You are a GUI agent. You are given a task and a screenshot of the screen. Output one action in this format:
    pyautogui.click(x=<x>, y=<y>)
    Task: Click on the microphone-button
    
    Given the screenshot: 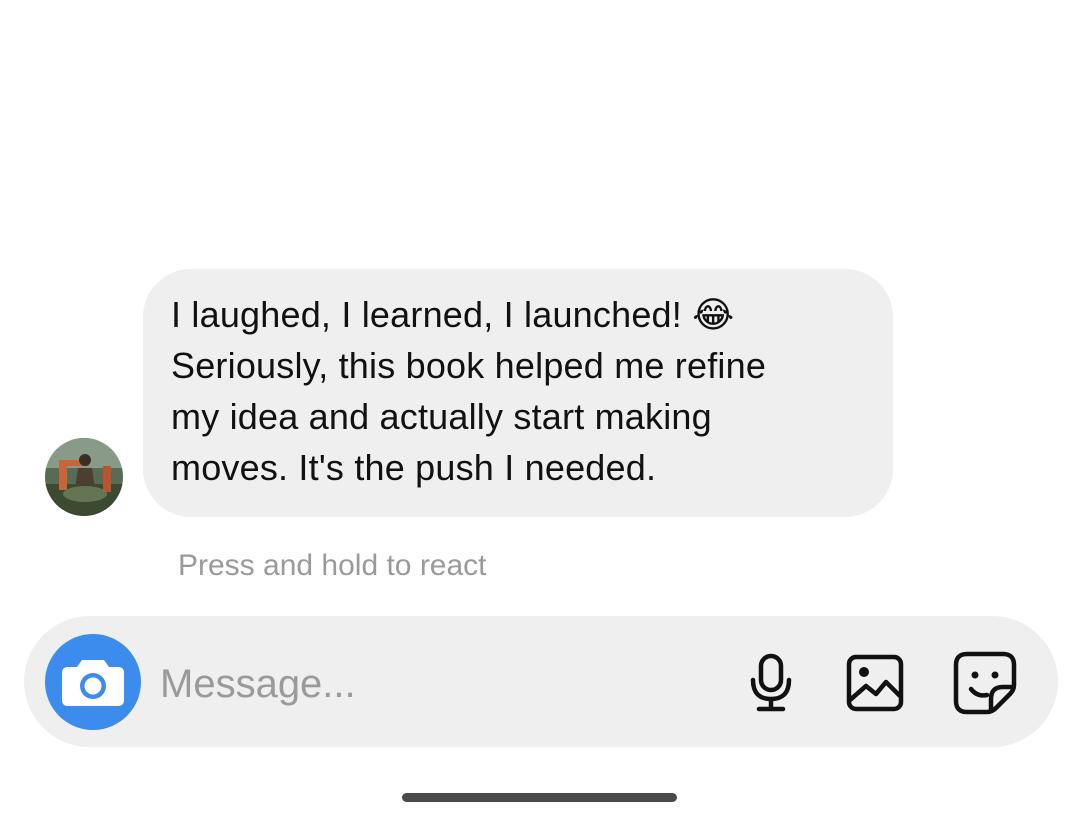 What is the action you would take?
    pyautogui.click(x=771, y=683)
    